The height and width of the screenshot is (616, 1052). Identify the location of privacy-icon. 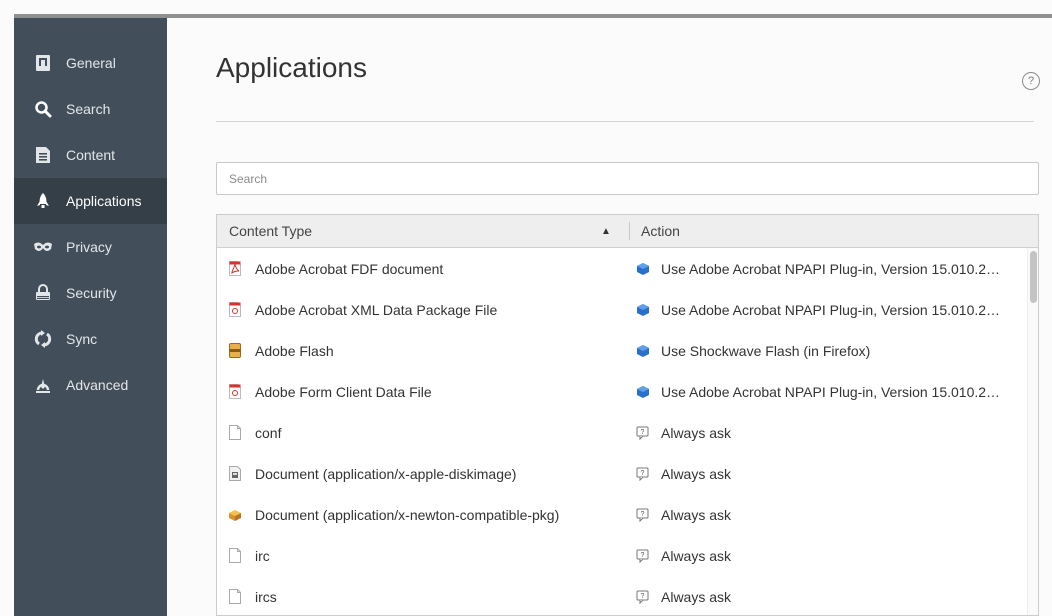
(43, 247).